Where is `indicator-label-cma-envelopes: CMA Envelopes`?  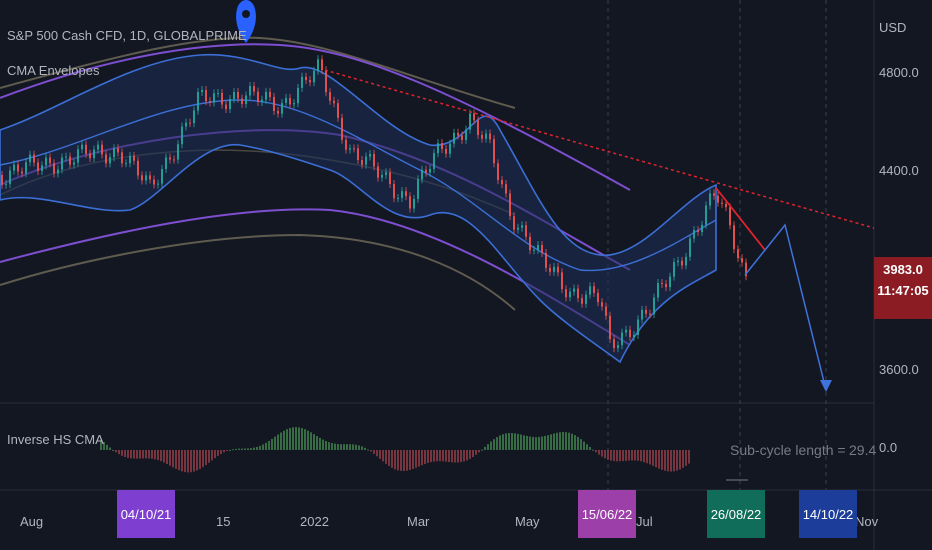 indicator-label-cma-envelopes: CMA Envelopes is located at coordinates (53, 70).